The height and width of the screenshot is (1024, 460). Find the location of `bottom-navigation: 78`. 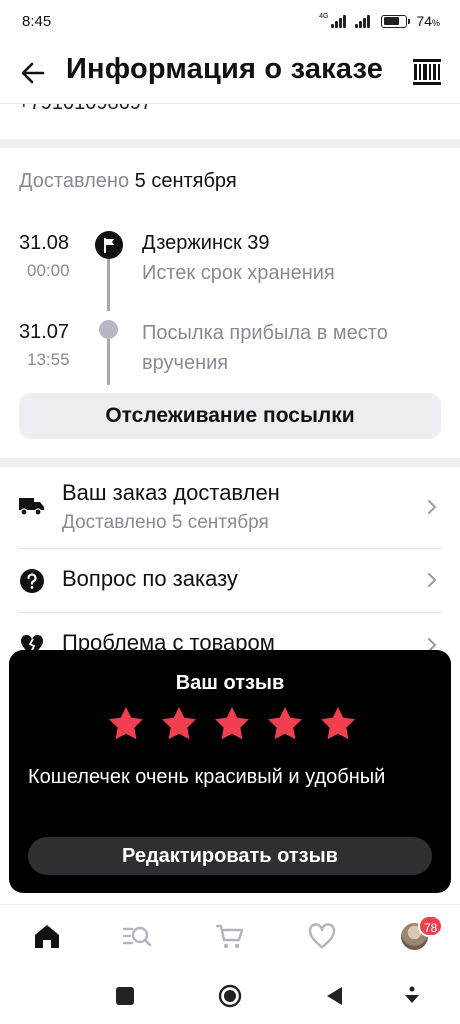

bottom-navigation: 78 is located at coordinates (230, 936).